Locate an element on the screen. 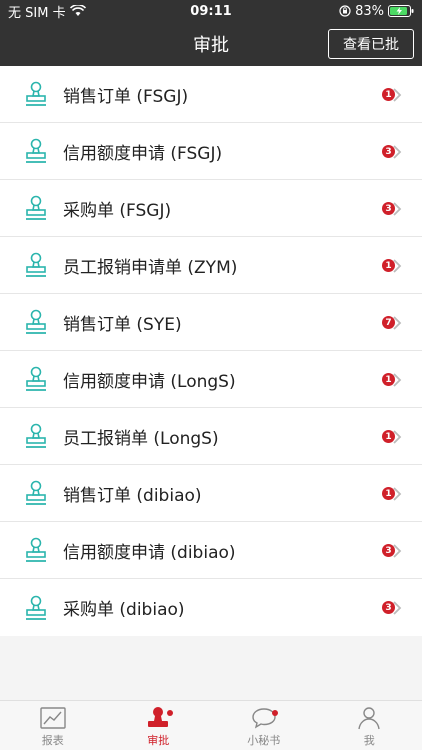  tab-label: 审批 is located at coordinates (158, 740).